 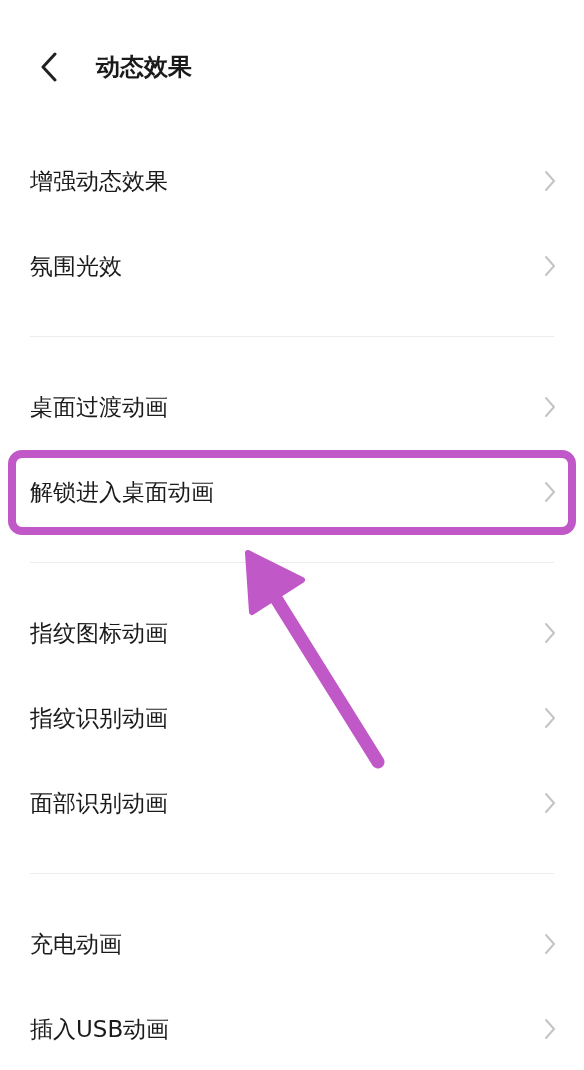 I want to click on settings-item: 解锁进入桌面动画, so click(x=292, y=492).